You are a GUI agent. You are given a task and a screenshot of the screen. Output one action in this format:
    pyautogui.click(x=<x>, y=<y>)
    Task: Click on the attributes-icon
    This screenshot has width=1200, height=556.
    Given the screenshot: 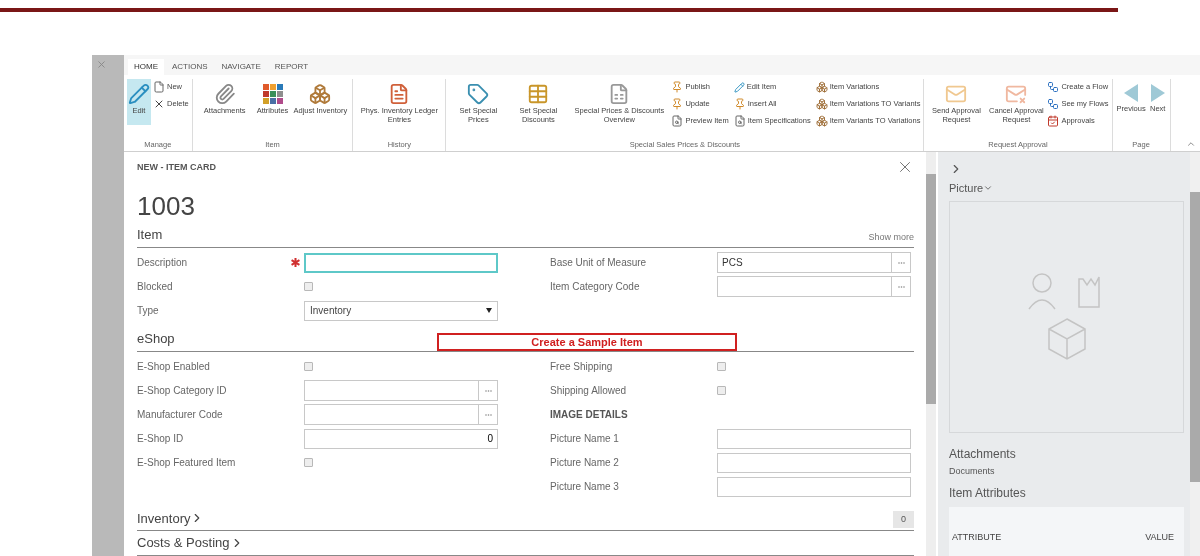 What is the action you would take?
    pyautogui.click(x=272, y=94)
    